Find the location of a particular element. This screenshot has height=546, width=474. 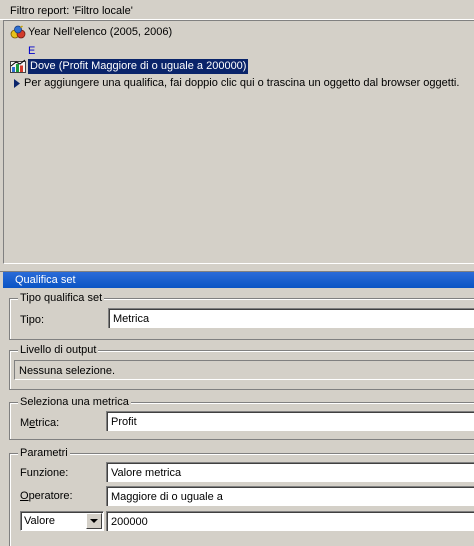

seleziona-metrica-group-title: Seleziona una metrica is located at coordinates (74, 402).